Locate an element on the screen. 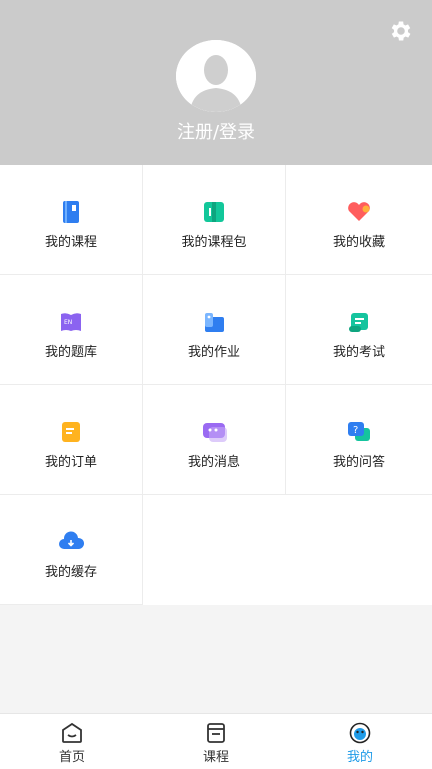 Image resolution: width=432 pixels, height=769 pixels. menu-my-orders: 我的订单 is located at coordinates (71, 440).